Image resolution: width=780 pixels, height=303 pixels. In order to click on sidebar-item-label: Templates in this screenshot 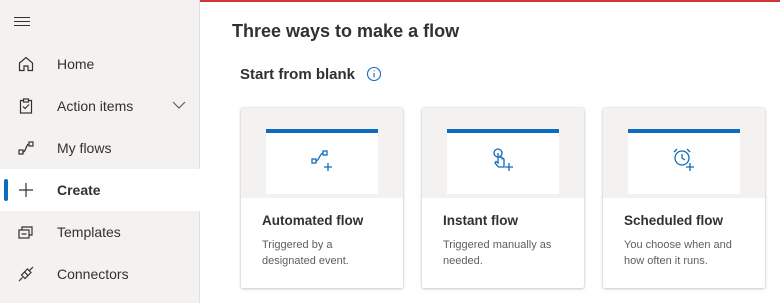, I will do `click(89, 232)`.